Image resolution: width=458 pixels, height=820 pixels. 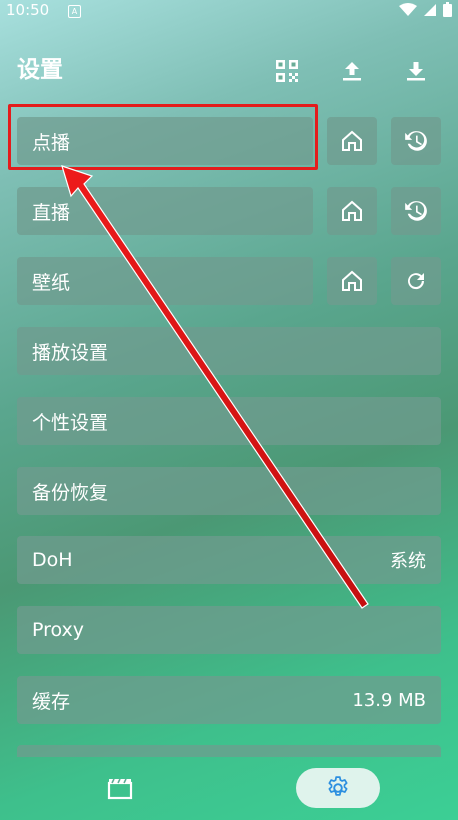 What do you see at coordinates (229, 421) in the screenshot?
I see `personal-settings-row: 个性设置` at bounding box center [229, 421].